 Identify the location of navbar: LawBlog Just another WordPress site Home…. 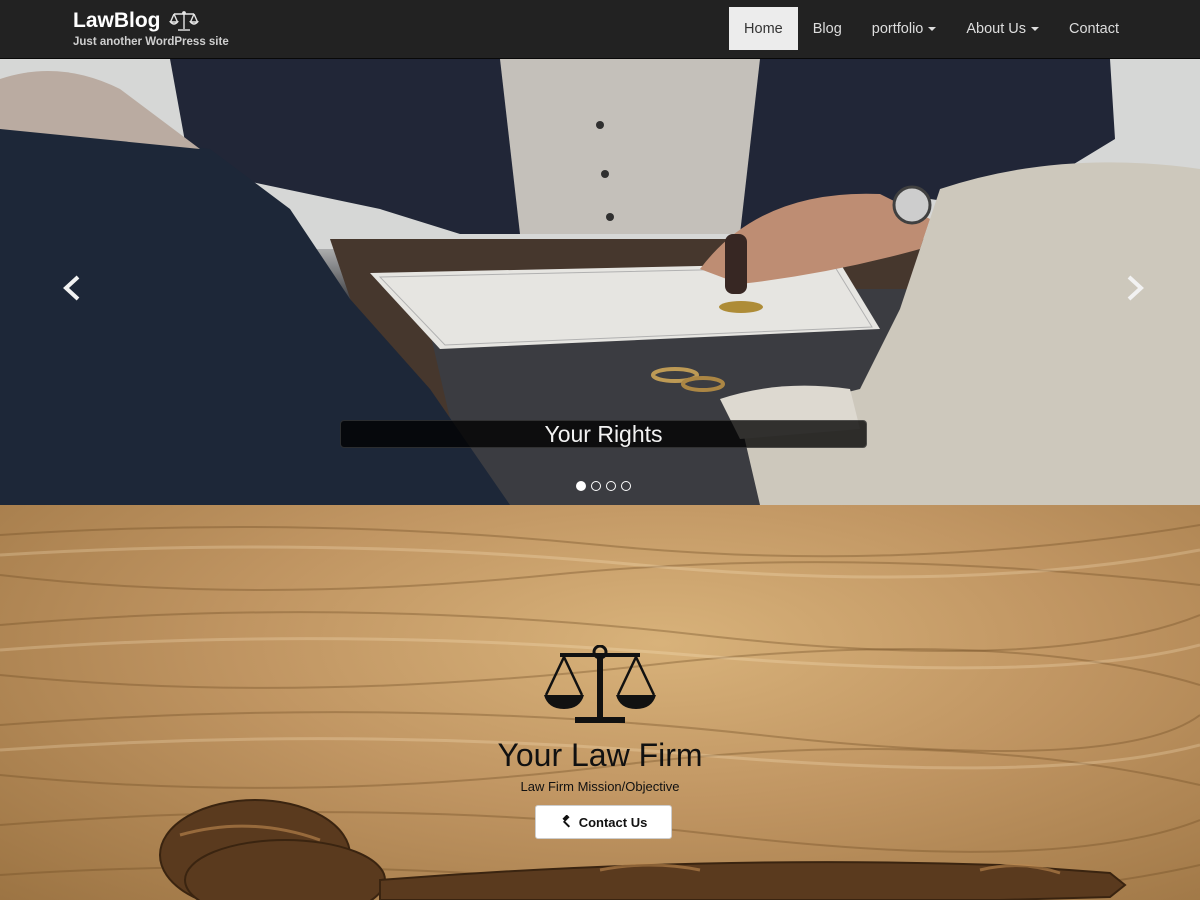
(600, 29).